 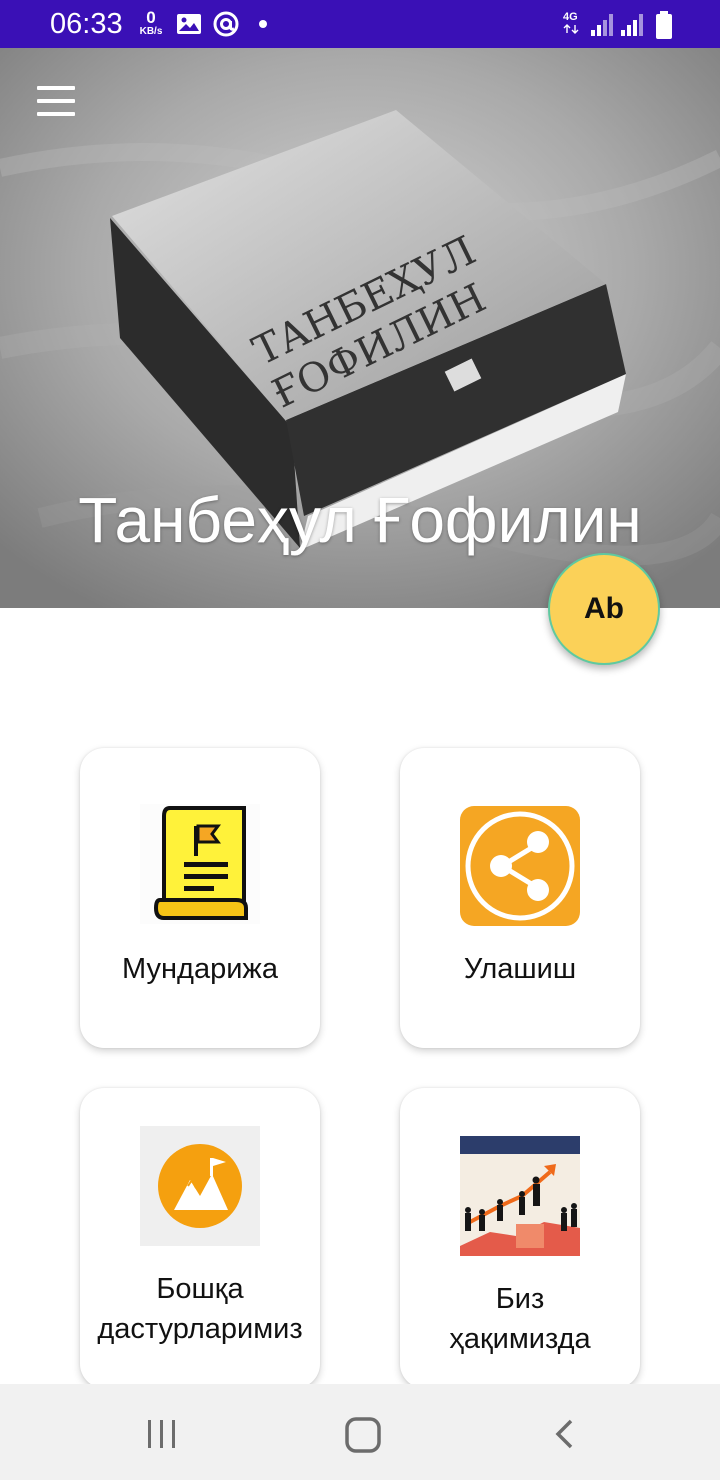 I want to click on system-navigation-bar, so click(x=360, y=1432).